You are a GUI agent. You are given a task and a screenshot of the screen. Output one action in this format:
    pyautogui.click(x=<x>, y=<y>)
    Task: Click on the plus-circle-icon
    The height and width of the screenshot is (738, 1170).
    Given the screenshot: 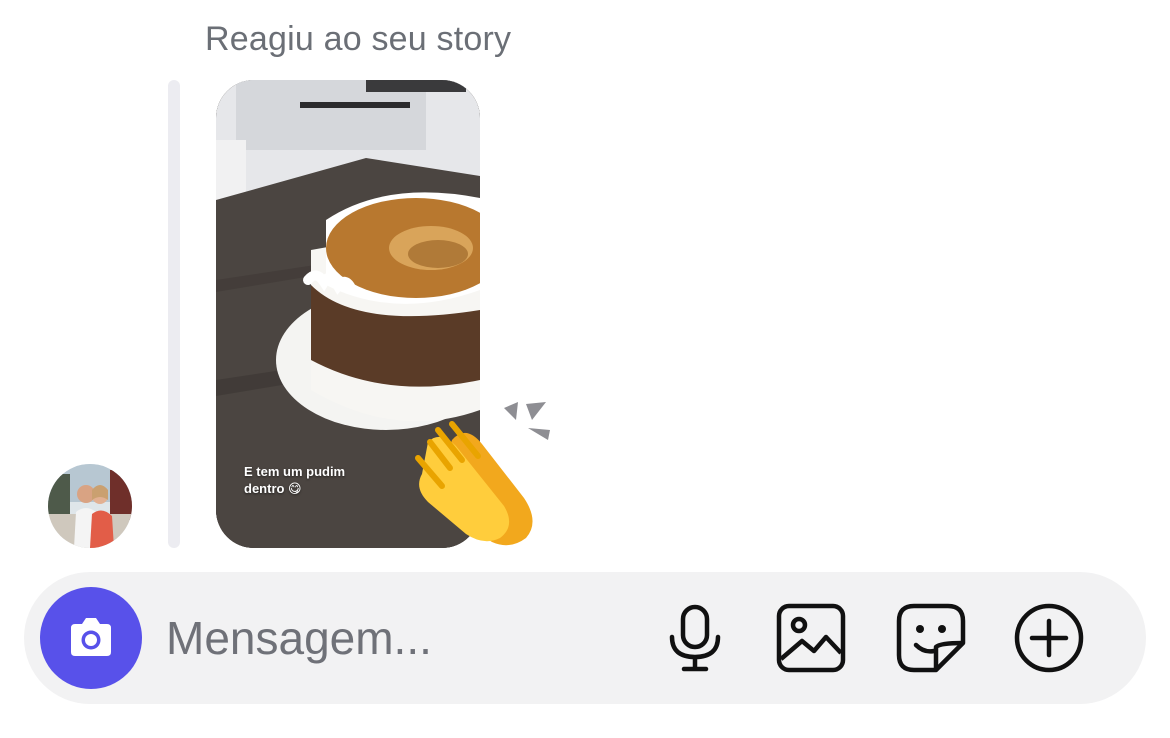 What is the action you would take?
    pyautogui.click(x=1049, y=638)
    